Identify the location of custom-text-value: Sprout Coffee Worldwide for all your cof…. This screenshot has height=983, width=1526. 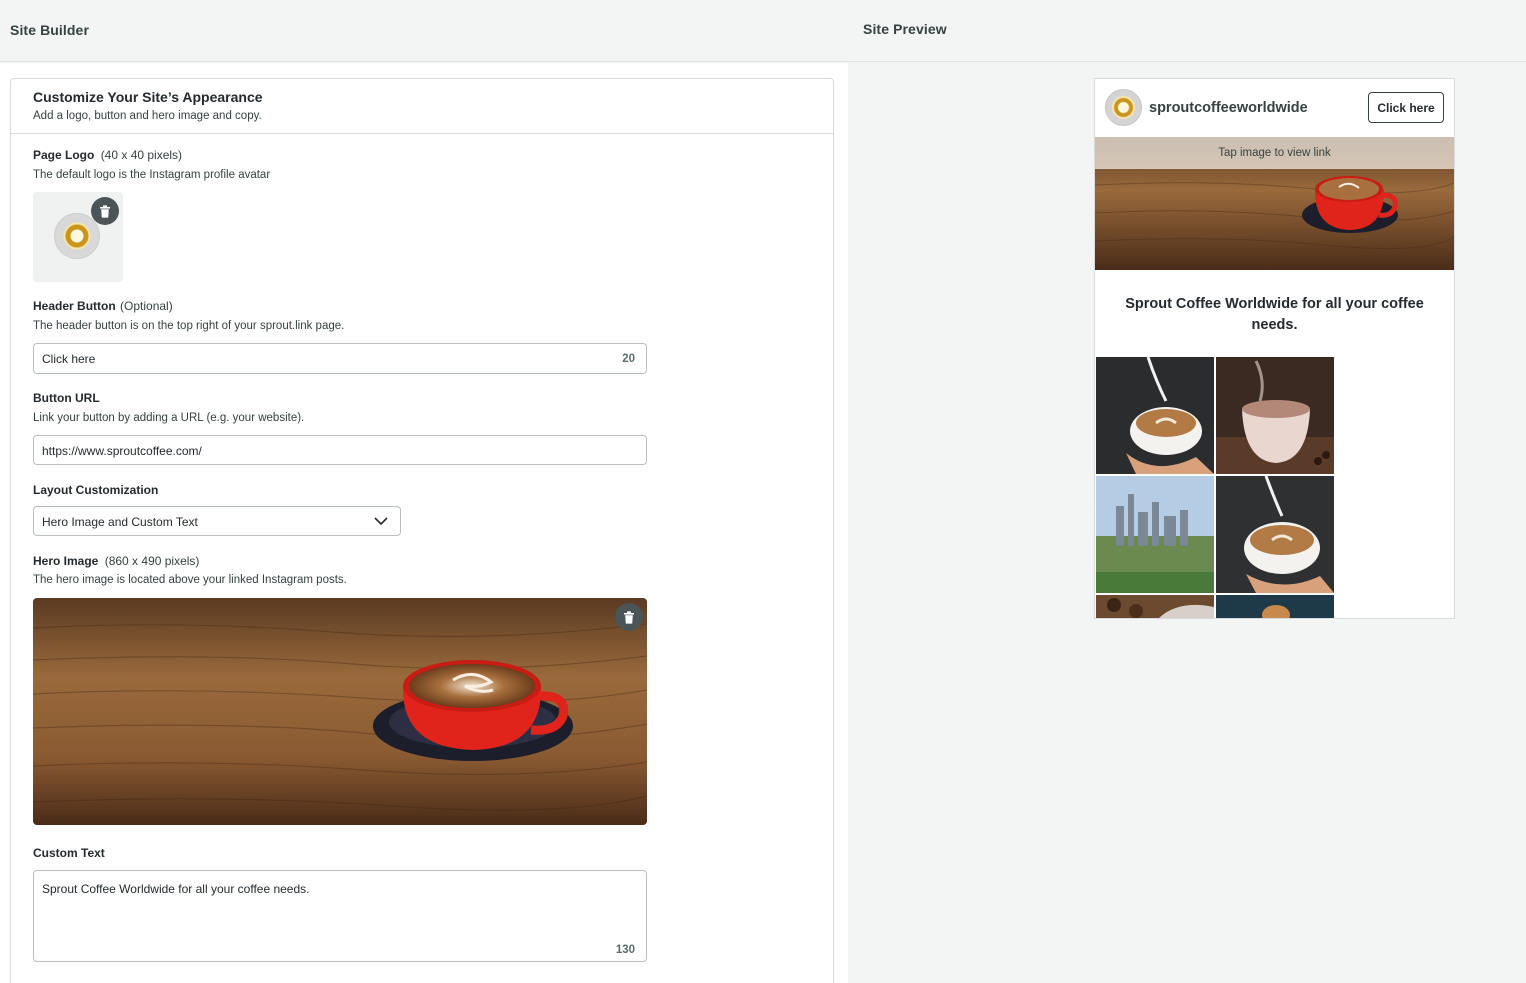
(176, 889).